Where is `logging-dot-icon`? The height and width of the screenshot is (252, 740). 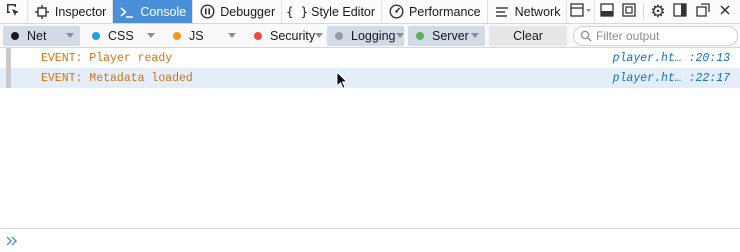
logging-dot-icon is located at coordinates (339, 35).